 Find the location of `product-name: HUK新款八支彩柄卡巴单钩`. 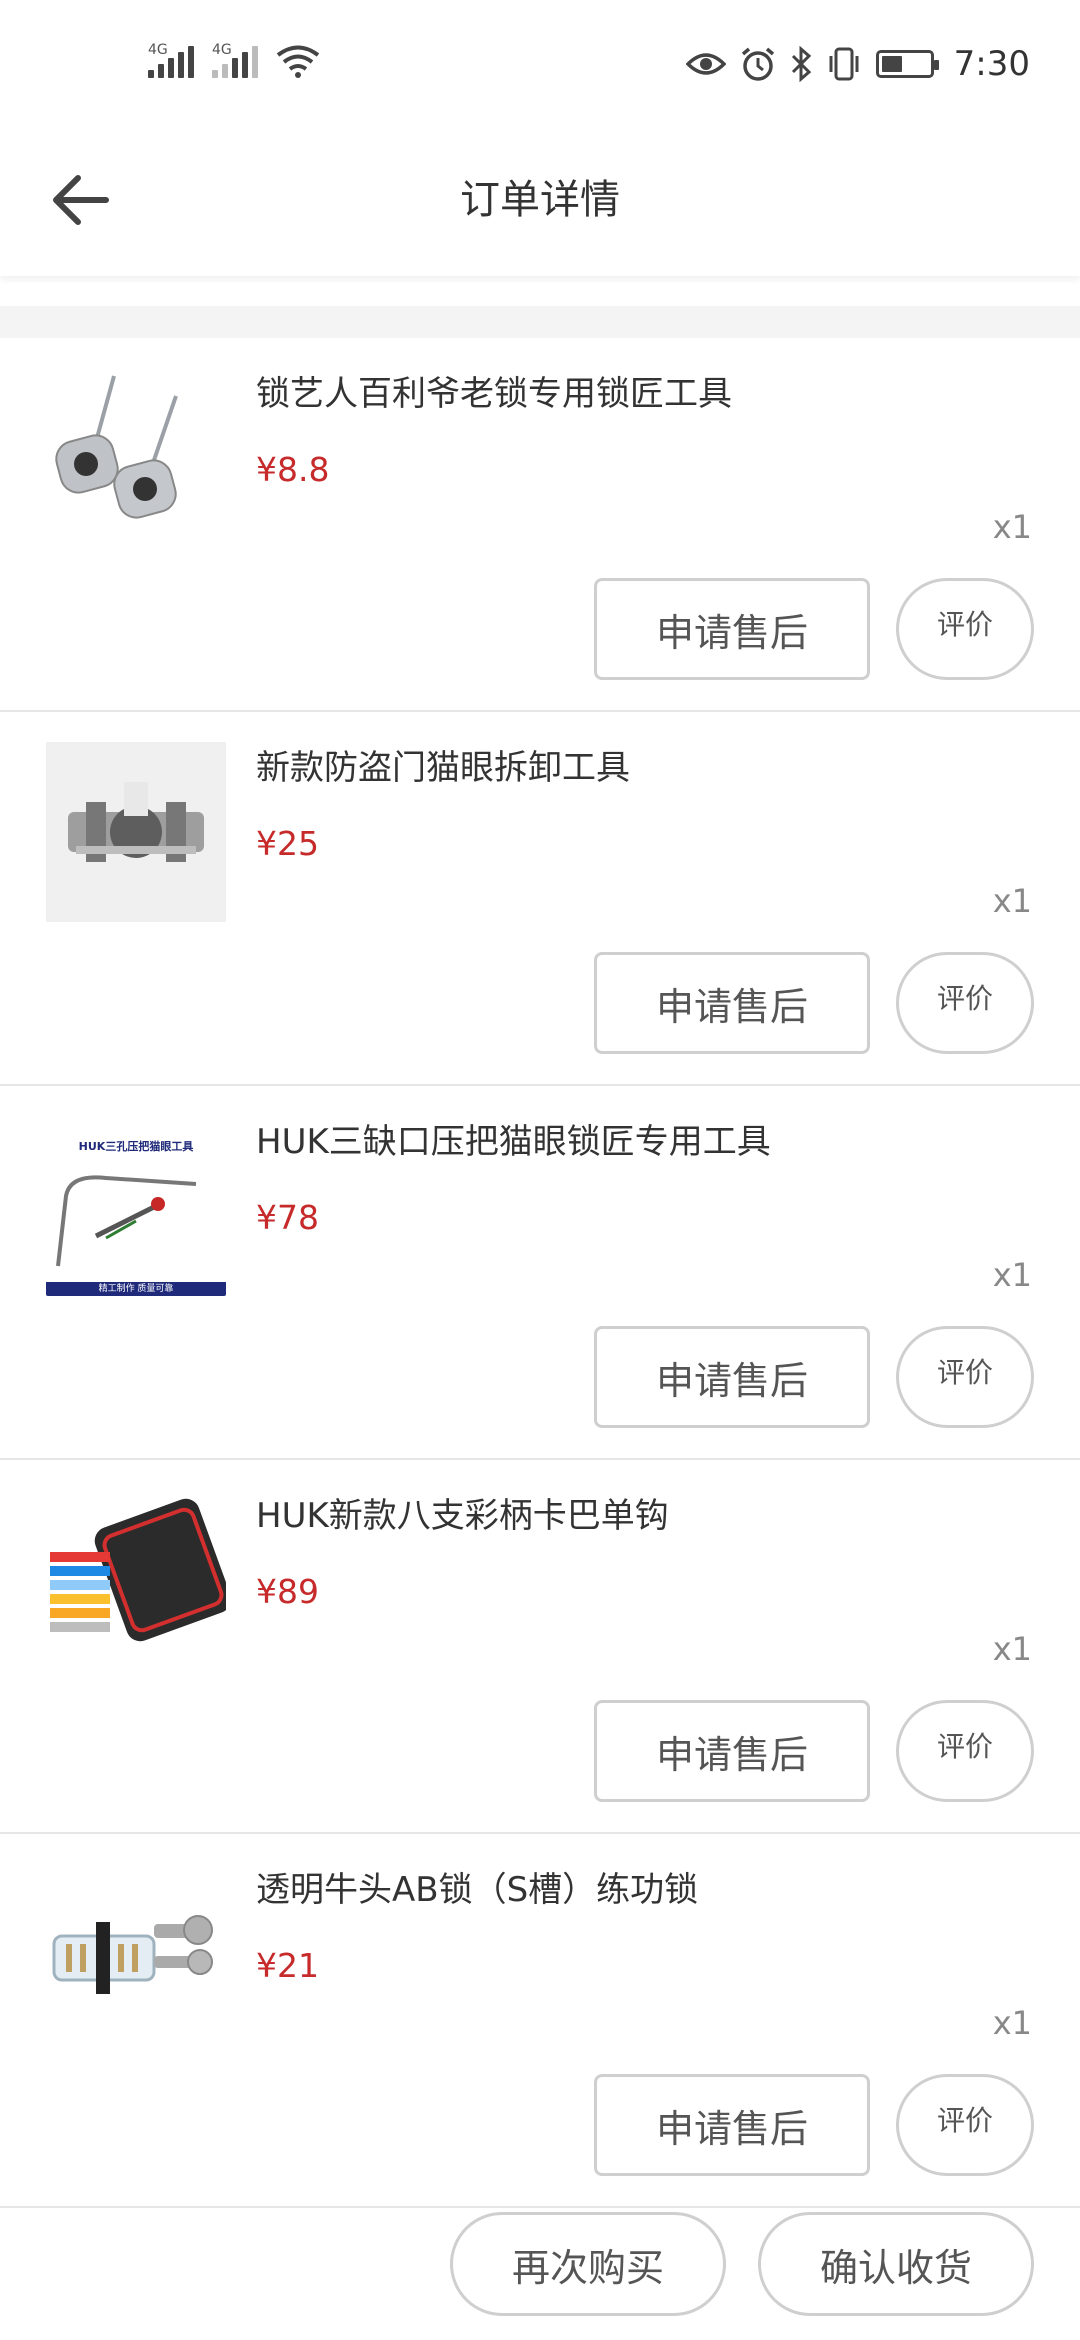

product-name: HUK新款八支彩柄卡巴单钩 is located at coordinates (462, 1516).